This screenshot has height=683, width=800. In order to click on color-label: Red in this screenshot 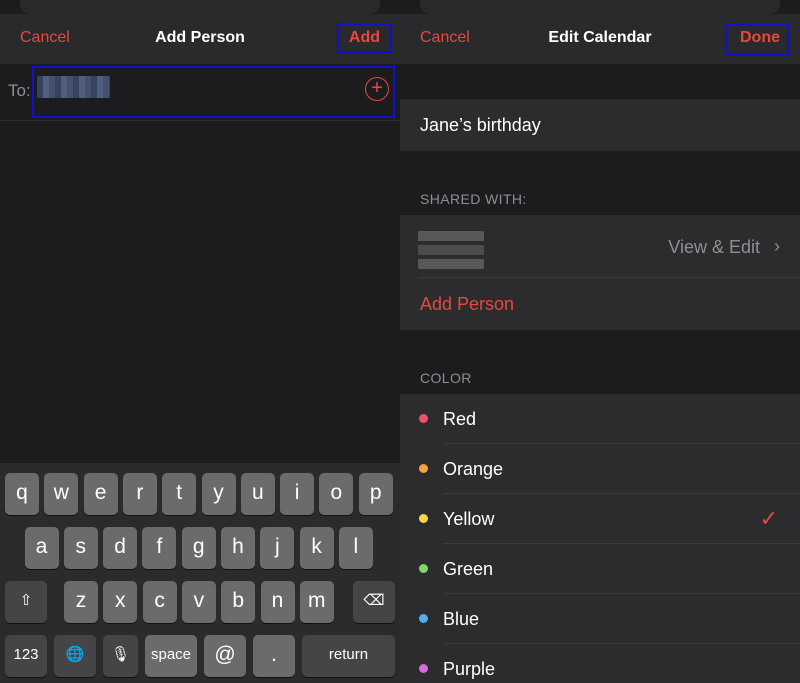, I will do `click(460, 419)`.